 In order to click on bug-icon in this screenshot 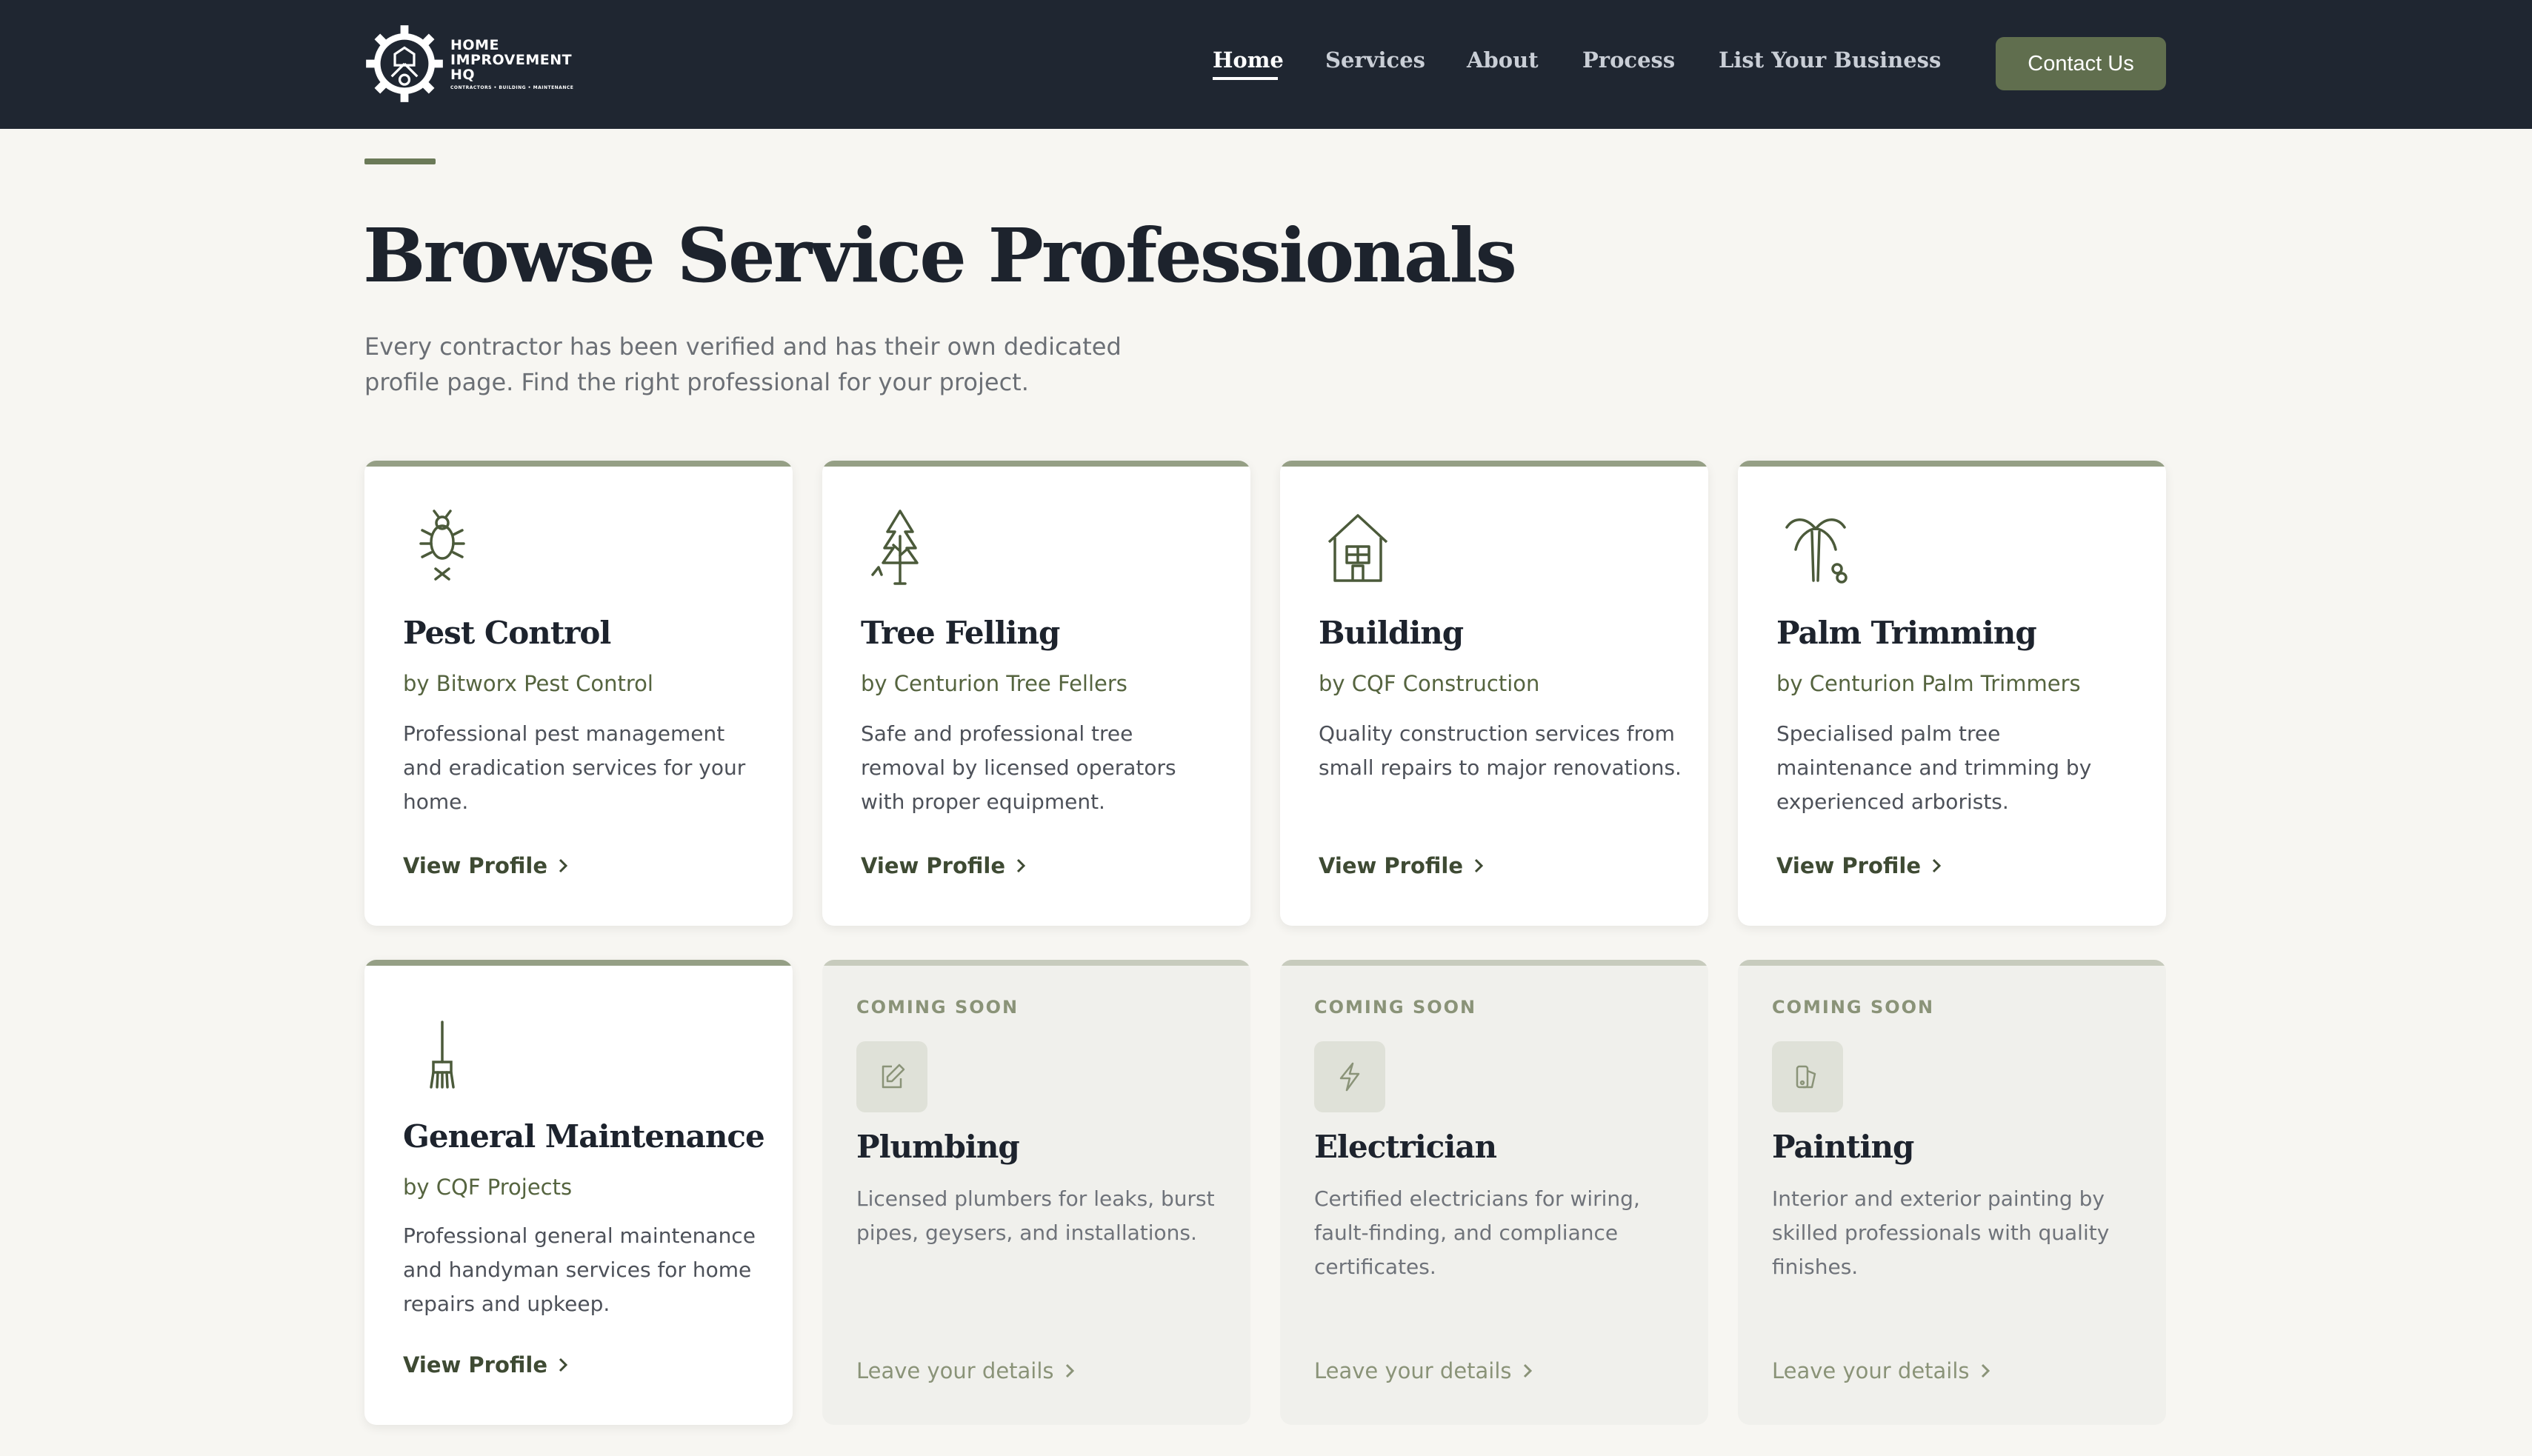, I will do `click(442, 547)`.